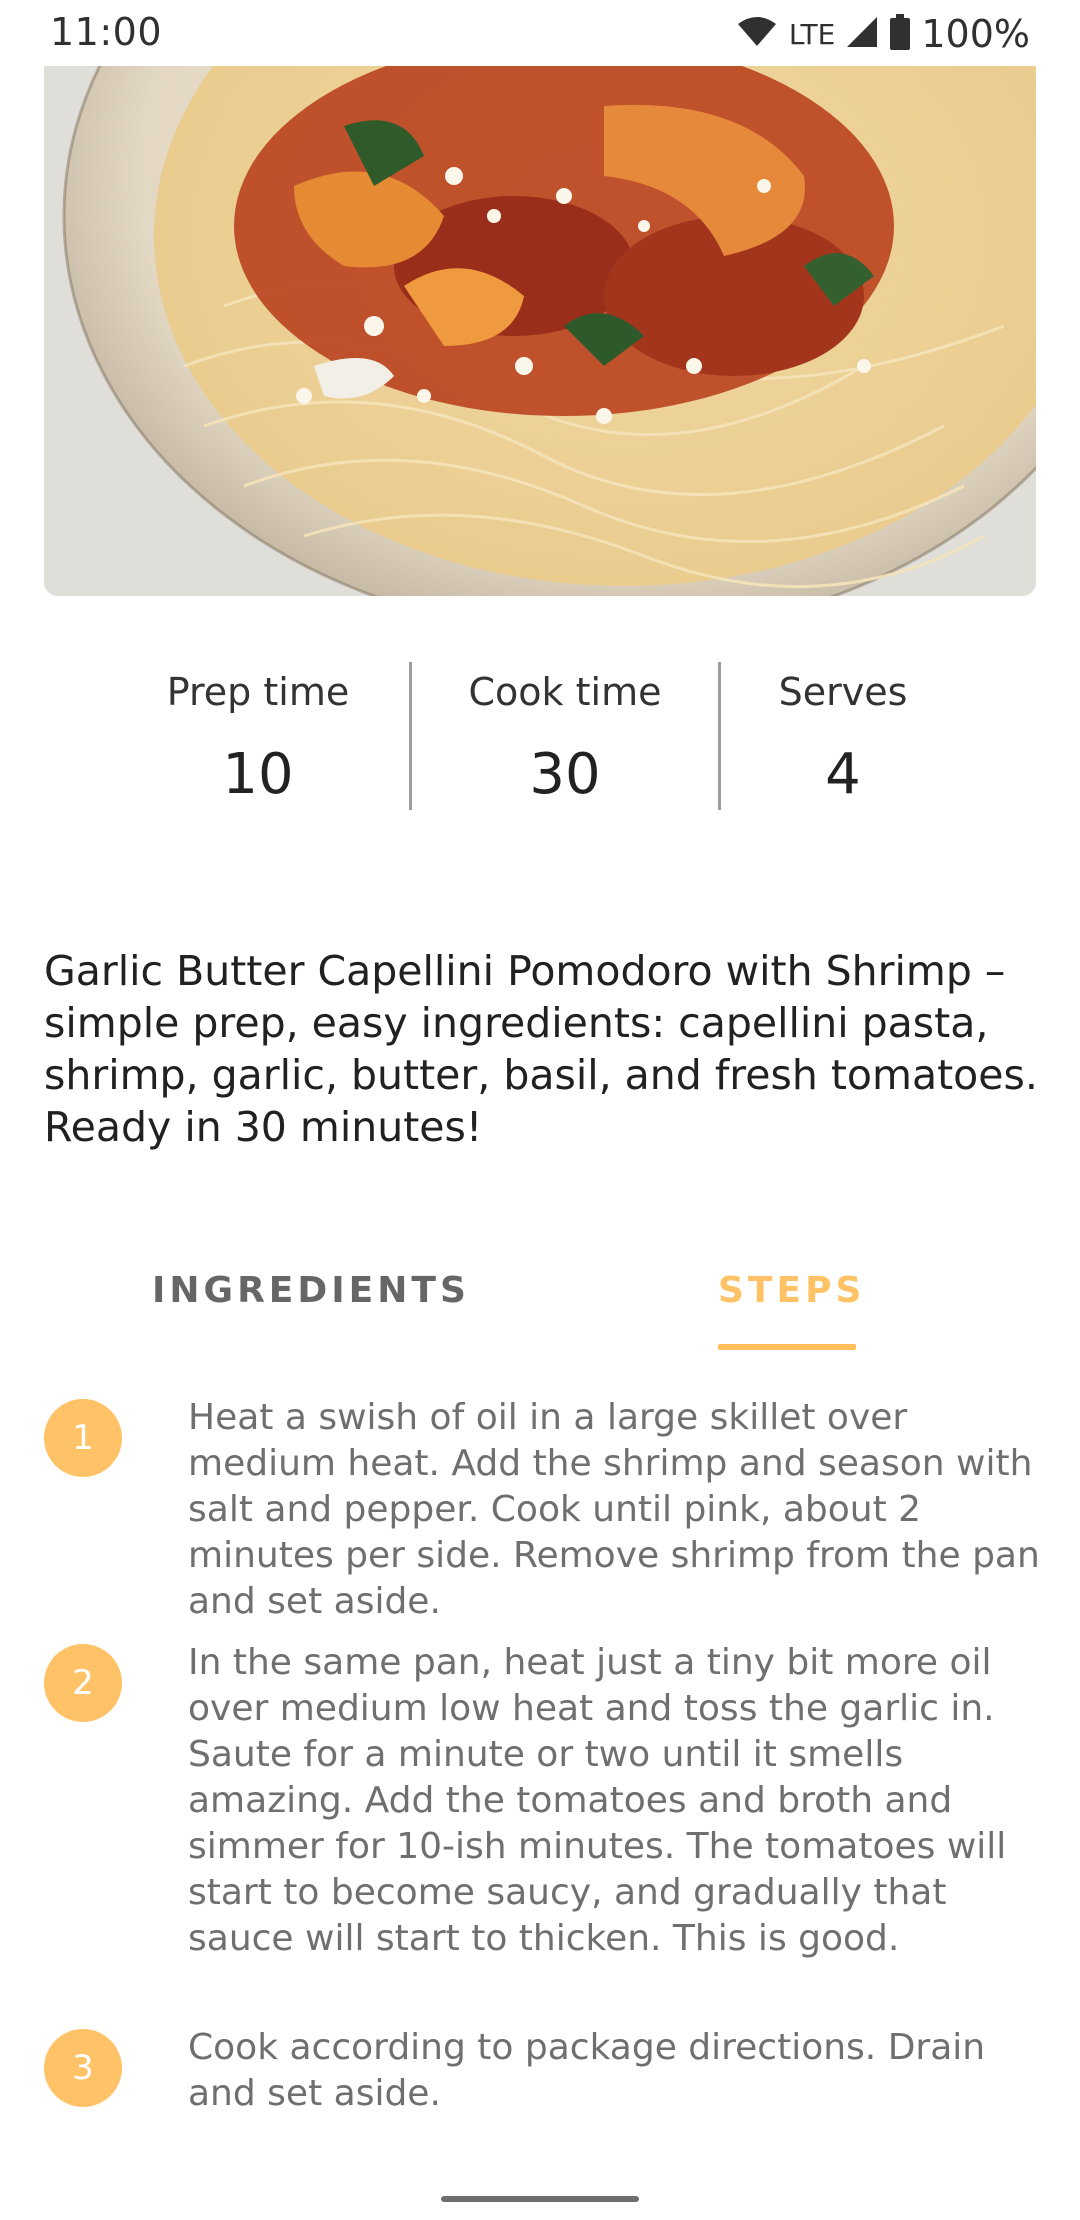 The image size is (1080, 2220). Describe the element at coordinates (540, 1300) in the screenshot. I see `recipe-tabs: INGREDIENTS STEPS` at that location.